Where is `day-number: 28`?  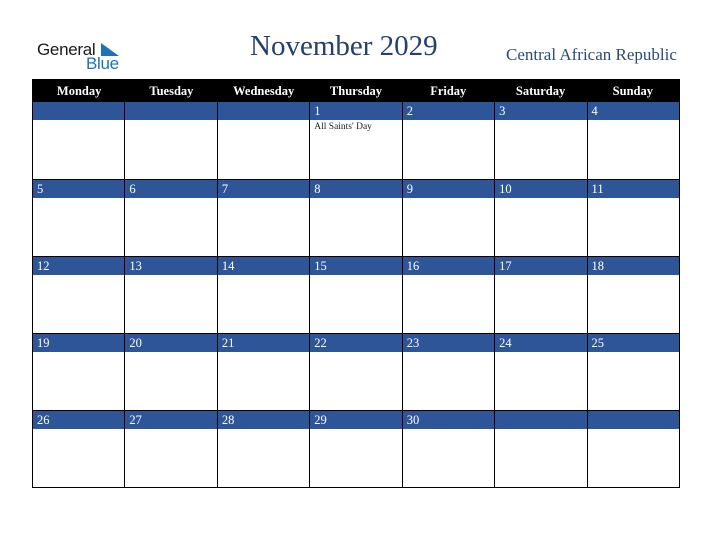
day-number: 28 is located at coordinates (263, 420).